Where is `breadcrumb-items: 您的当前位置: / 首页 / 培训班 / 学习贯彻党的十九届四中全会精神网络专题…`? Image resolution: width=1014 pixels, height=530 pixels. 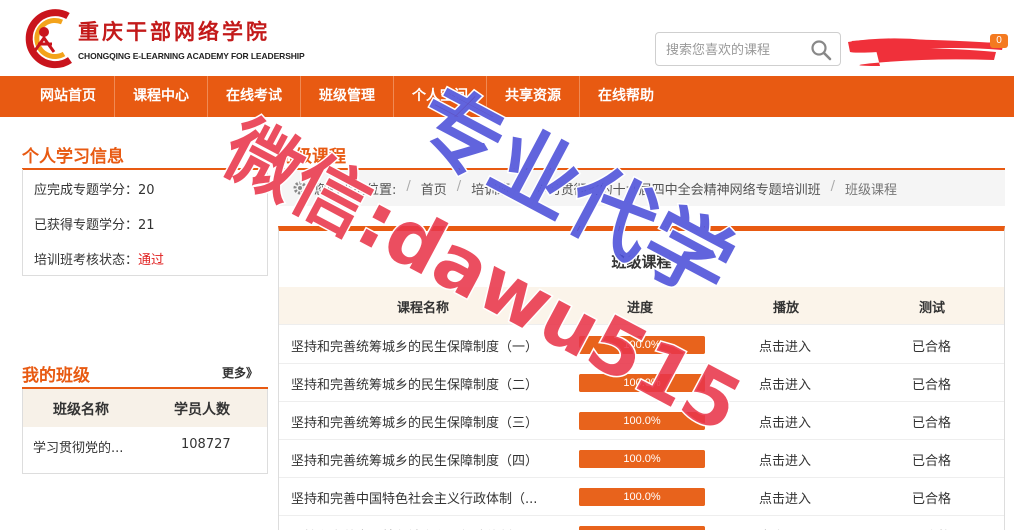
breadcrumb-items: 您的当前位置: / 首页 / 培训班 / 学习贯彻党的十九届四中全会精神网络专题… is located at coordinates (605, 188).